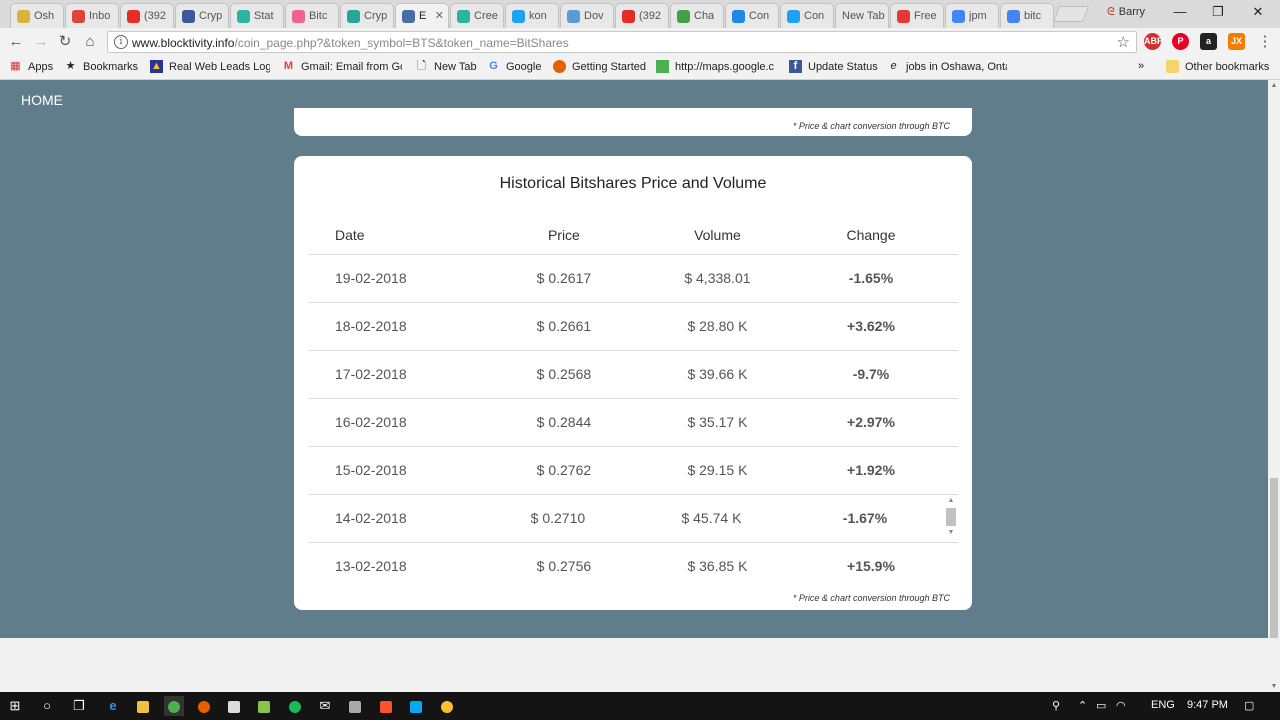 This screenshot has width=1280, height=720. What do you see at coordinates (1265, 42) in the screenshot?
I see `menu-icon: ⋮` at bounding box center [1265, 42].